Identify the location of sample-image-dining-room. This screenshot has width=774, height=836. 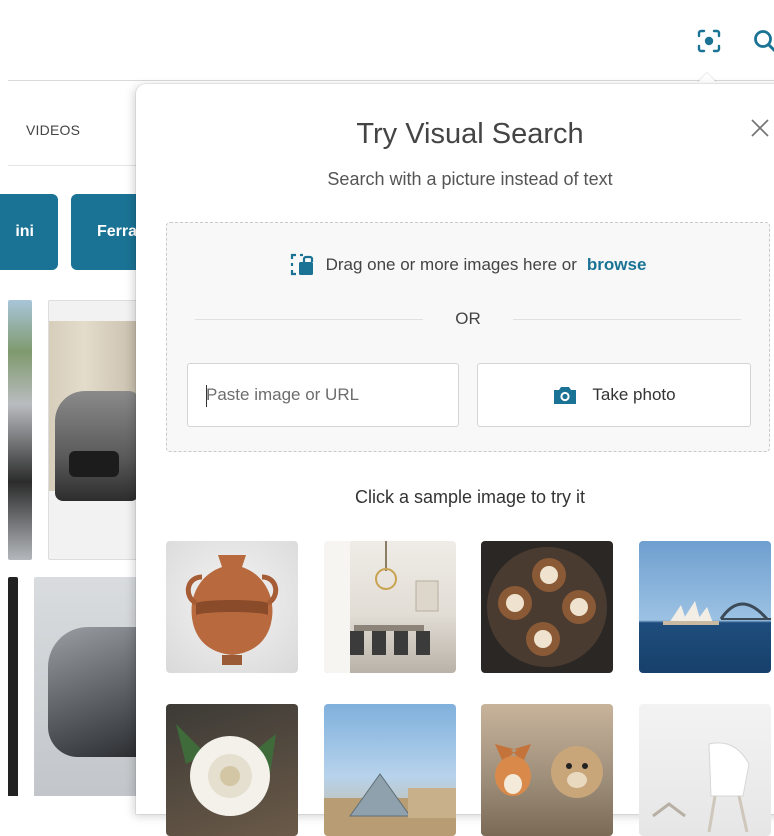
(390, 607).